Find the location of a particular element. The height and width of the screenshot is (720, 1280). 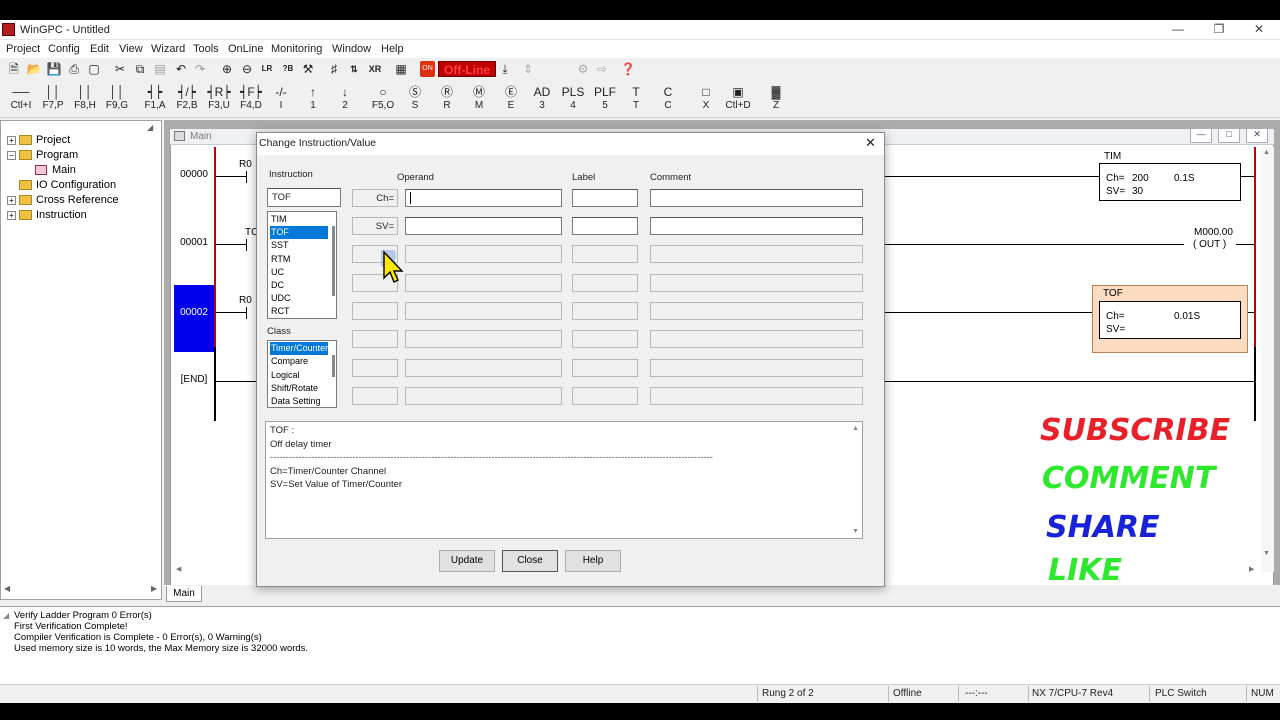

ladder-key-6: ┥R┝ F3,U is located at coordinates (219, 98).